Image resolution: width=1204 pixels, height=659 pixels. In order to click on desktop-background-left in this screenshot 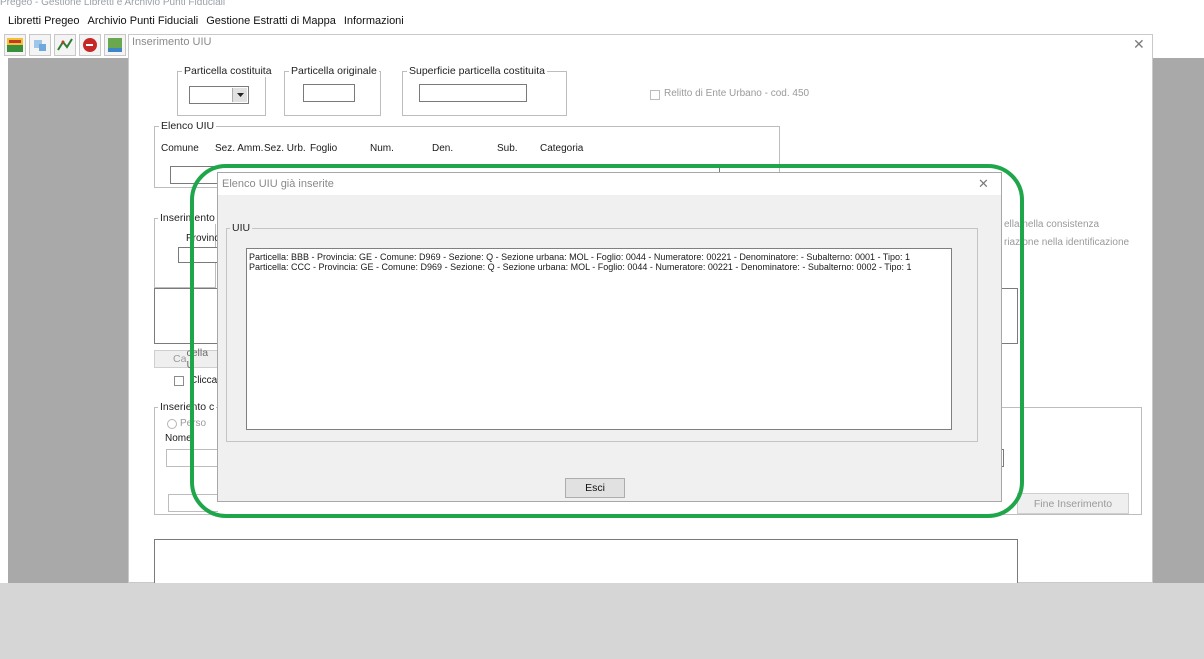, I will do `click(68, 320)`.